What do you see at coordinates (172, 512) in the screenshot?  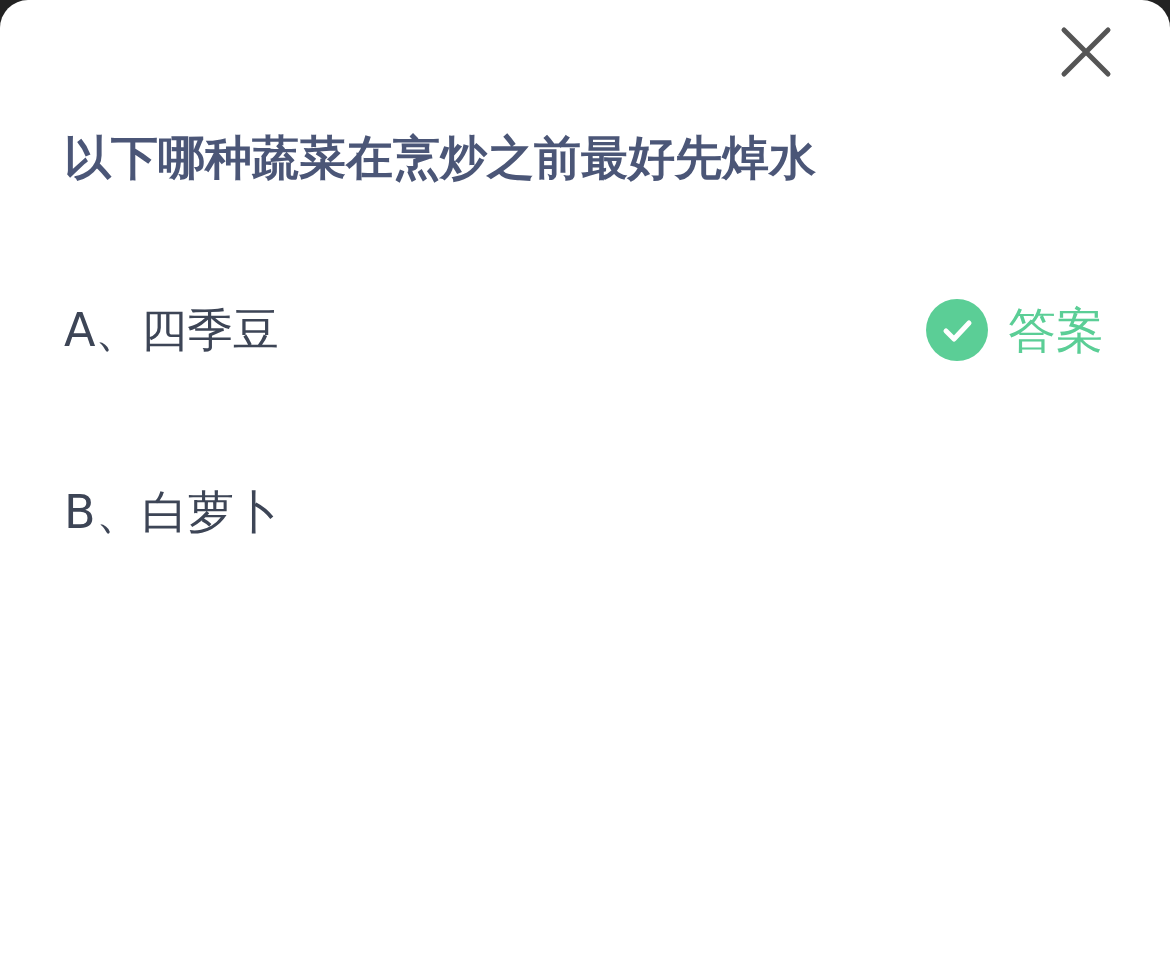 I see `answer-option: B、白萝卜` at bounding box center [172, 512].